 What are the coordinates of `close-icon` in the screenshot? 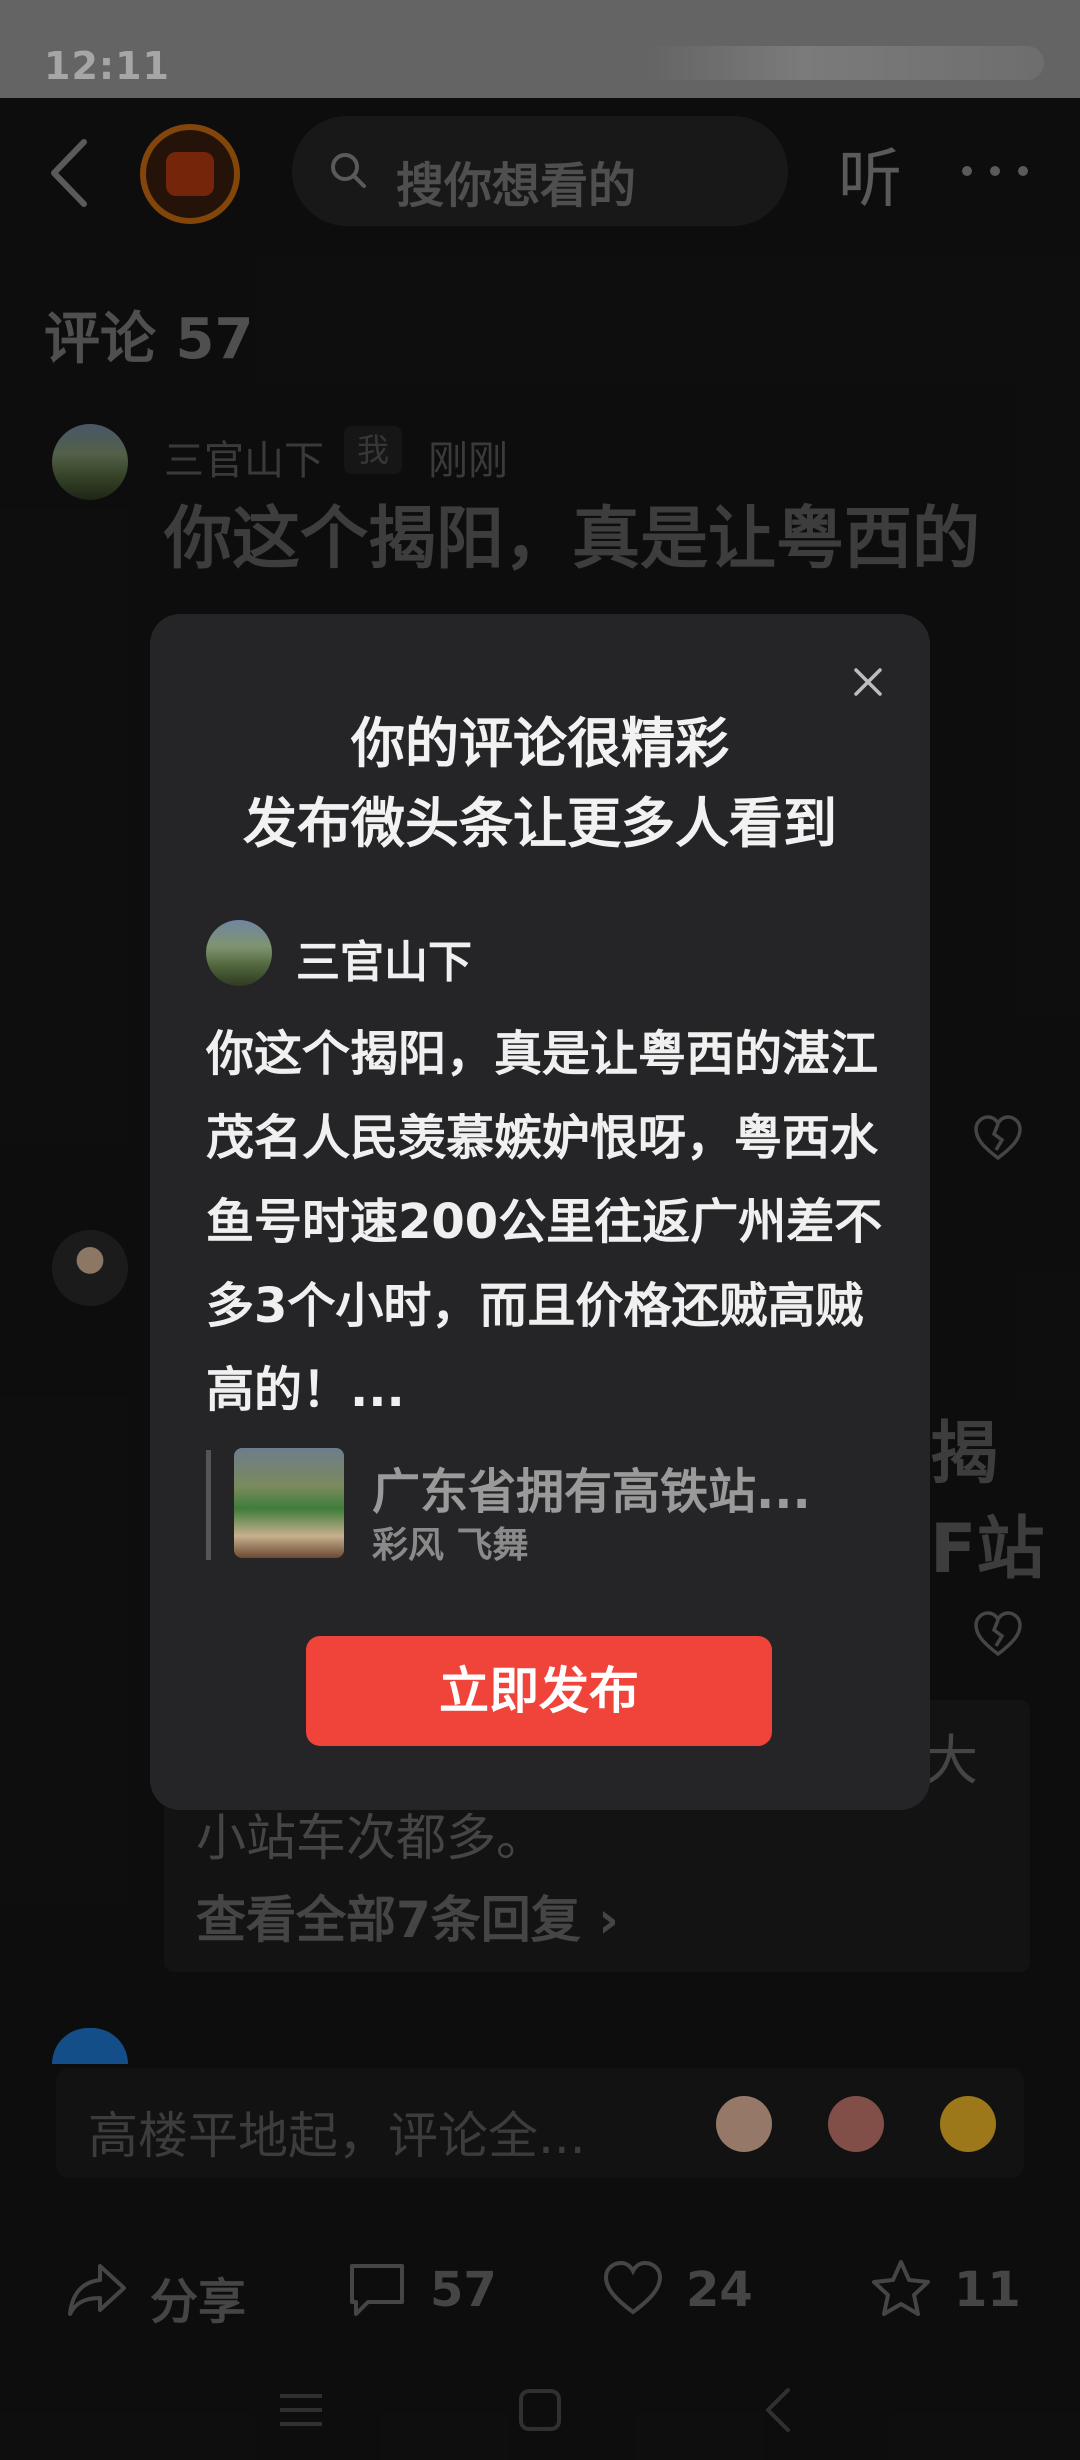 It's located at (868, 682).